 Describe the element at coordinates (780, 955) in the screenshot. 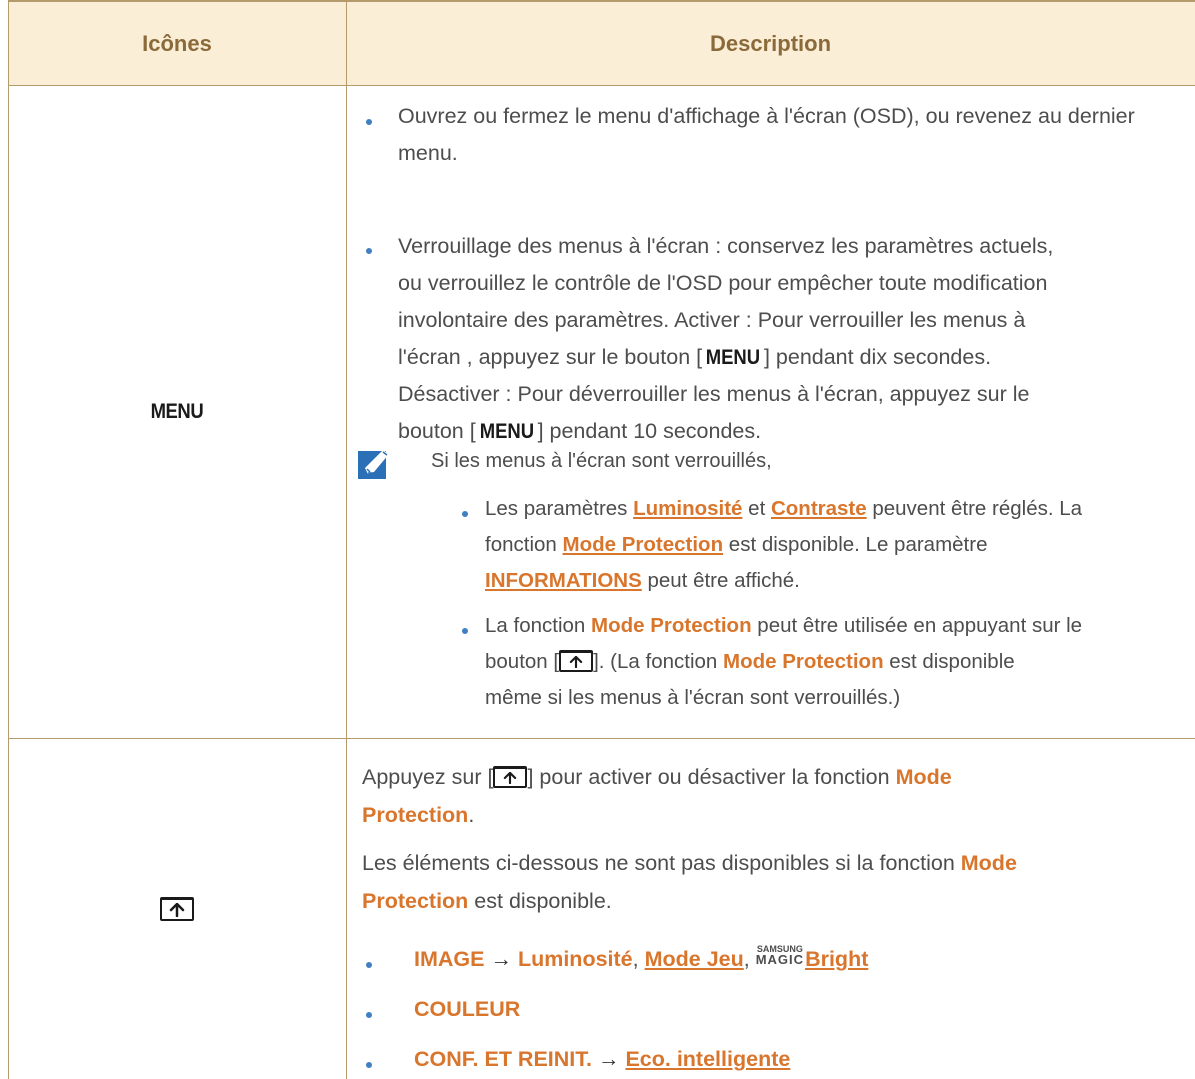

I see `samsung-magic-logo: SAMSUNG MAGIC` at that location.